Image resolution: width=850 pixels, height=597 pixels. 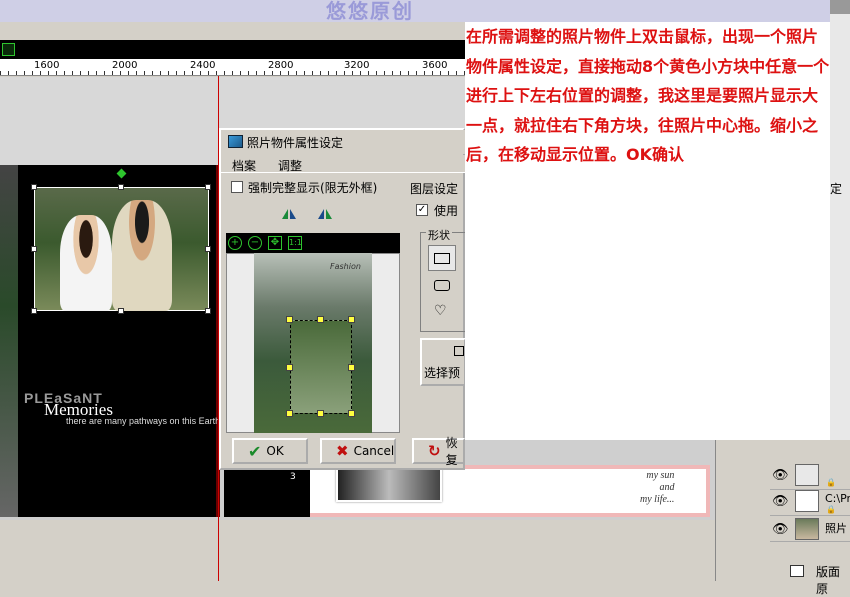 What do you see at coordinates (439, 235) in the screenshot?
I see `shape-group-label: 形状` at bounding box center [439, 235].